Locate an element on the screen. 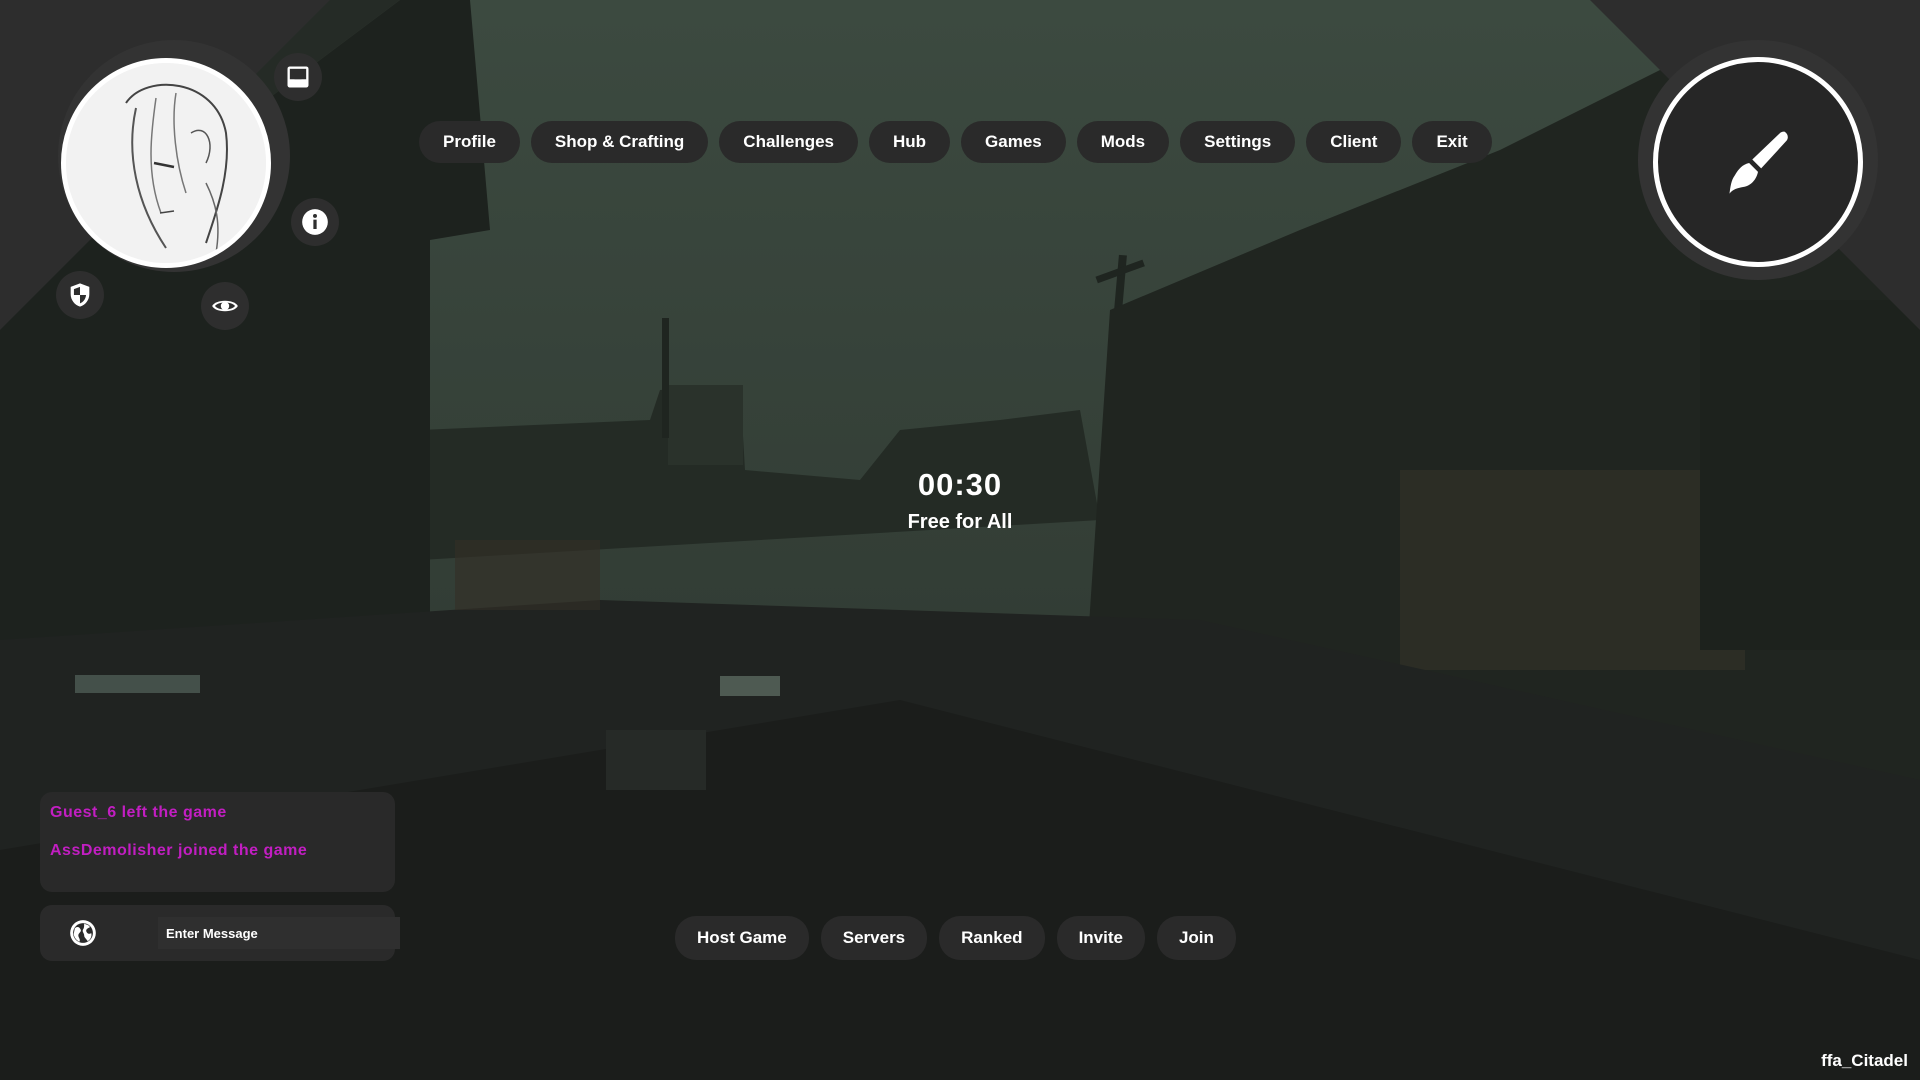  paint-brush-icon is located at coordinates (1758, 162).